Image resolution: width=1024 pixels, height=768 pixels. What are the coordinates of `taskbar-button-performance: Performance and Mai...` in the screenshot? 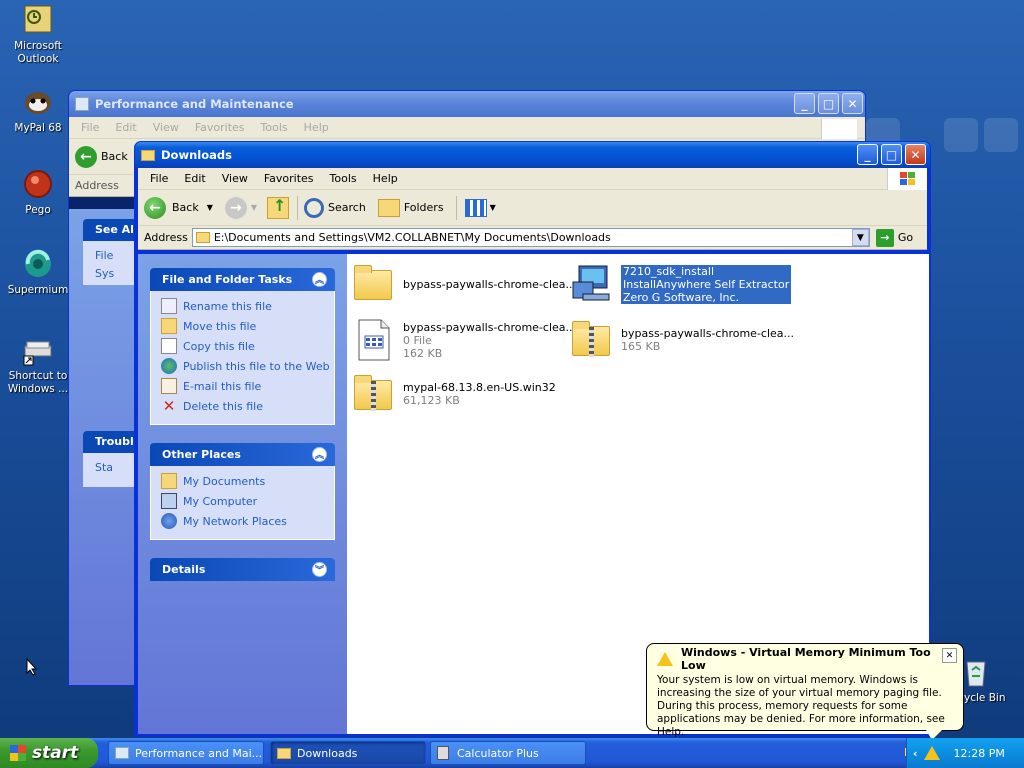 It's located at (186, 753).